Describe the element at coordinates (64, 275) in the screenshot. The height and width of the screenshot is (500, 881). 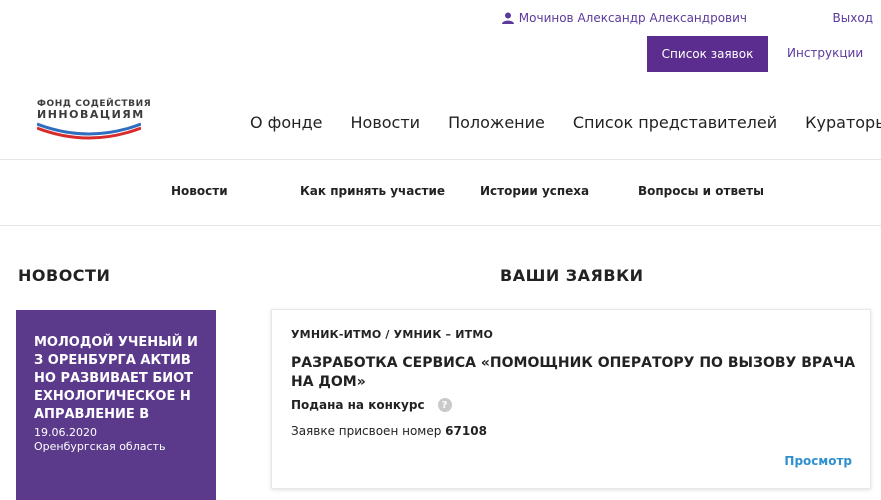
I see `news-heading: НОВОСТИ` at that location.